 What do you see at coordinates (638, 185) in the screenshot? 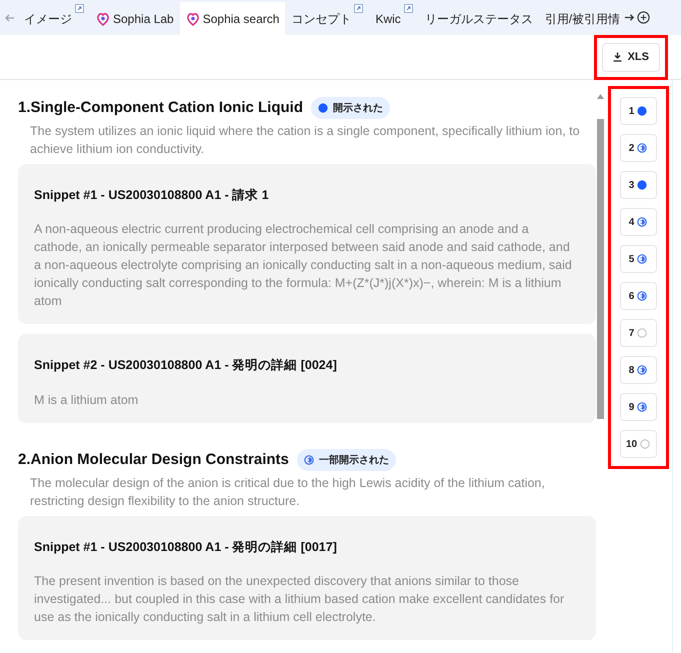
I see `section-nav-button: 3` at bounding box center [638, 185].